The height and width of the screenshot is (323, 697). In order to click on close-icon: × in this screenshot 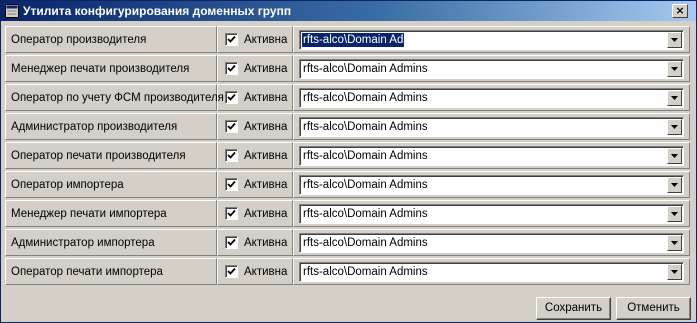, I will do `click(680, 10)`.